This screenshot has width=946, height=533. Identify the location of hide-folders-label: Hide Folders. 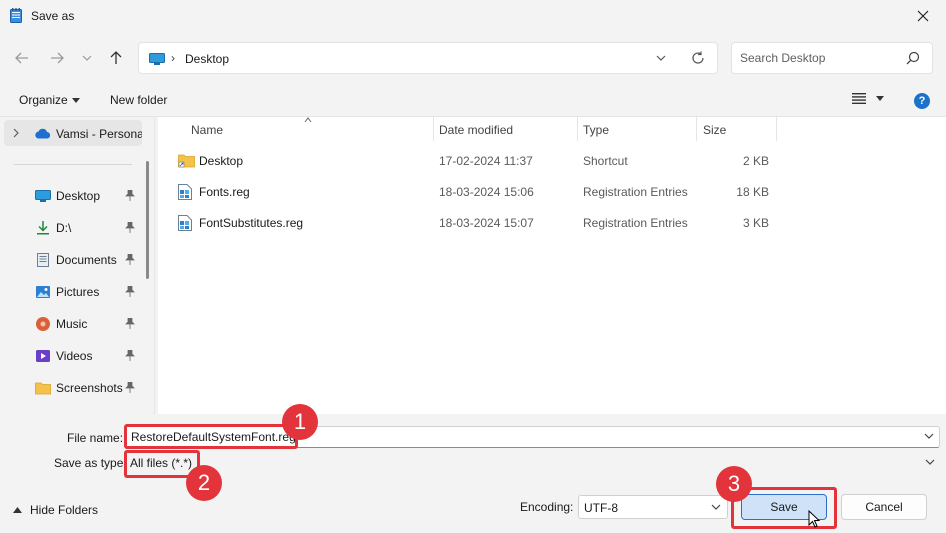
(64, 510).